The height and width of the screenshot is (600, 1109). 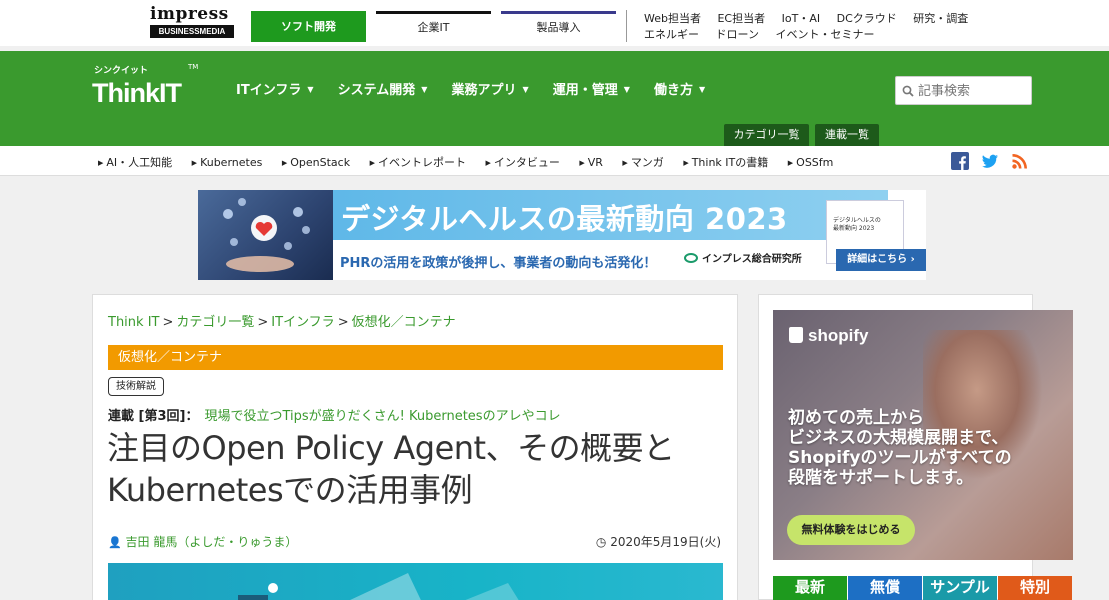 I want to click on impress-logo-word: impress, so click(x=189, y=14).